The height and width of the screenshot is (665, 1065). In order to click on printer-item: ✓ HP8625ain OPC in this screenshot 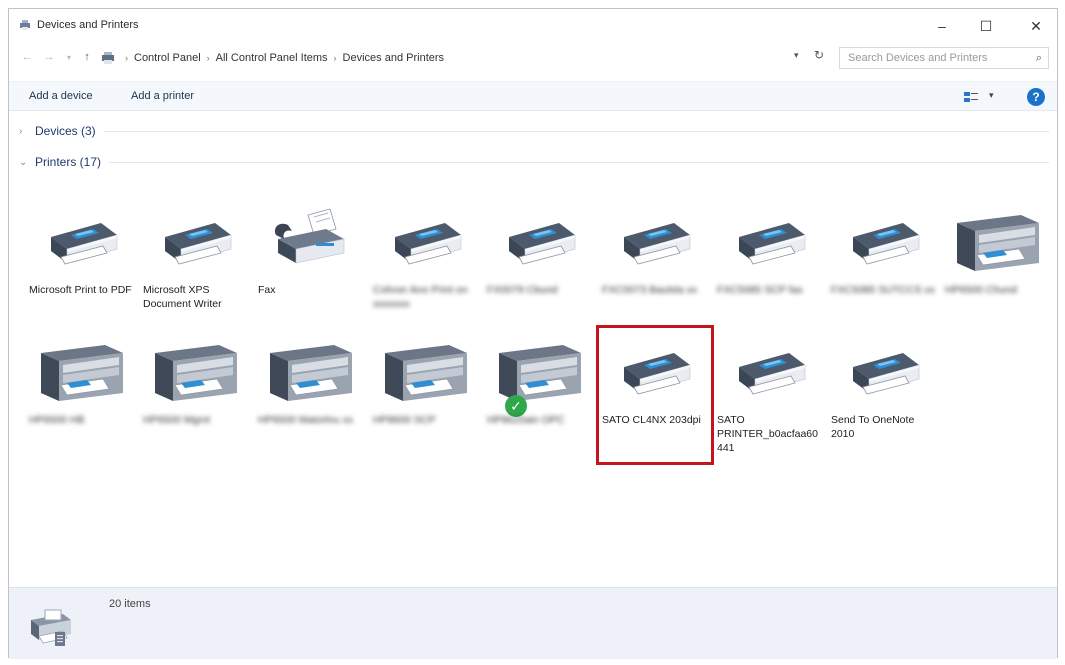, I will do `click(539, 395)`.